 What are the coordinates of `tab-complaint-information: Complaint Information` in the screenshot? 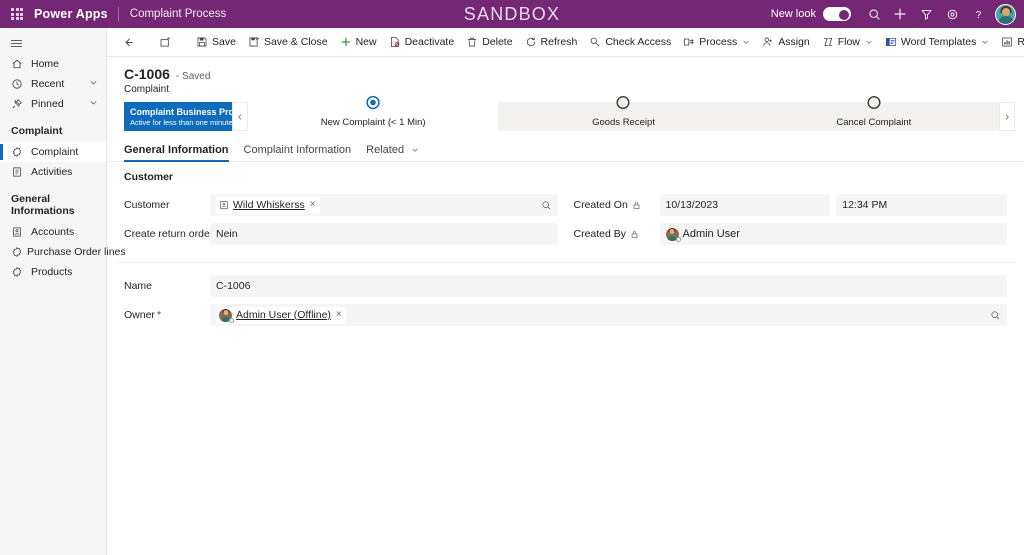 It's located at (298, 152).